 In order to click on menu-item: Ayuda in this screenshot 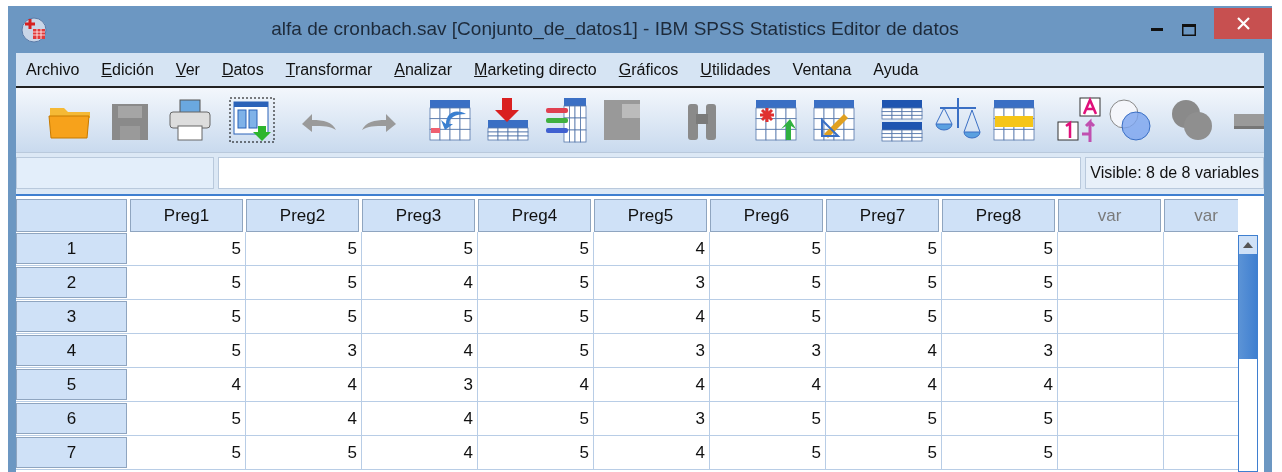, I will do `click(896, 69)`.